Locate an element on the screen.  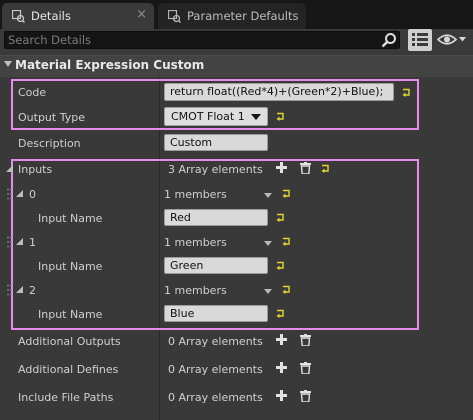
eye-visibility-icon is located at coordinates (452, 39).